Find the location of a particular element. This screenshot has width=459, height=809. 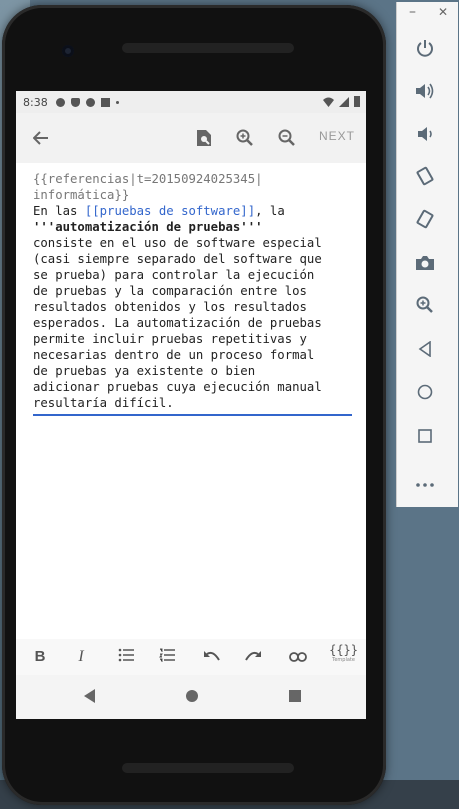

numbered-list-button is located at coordinates (167, 657).